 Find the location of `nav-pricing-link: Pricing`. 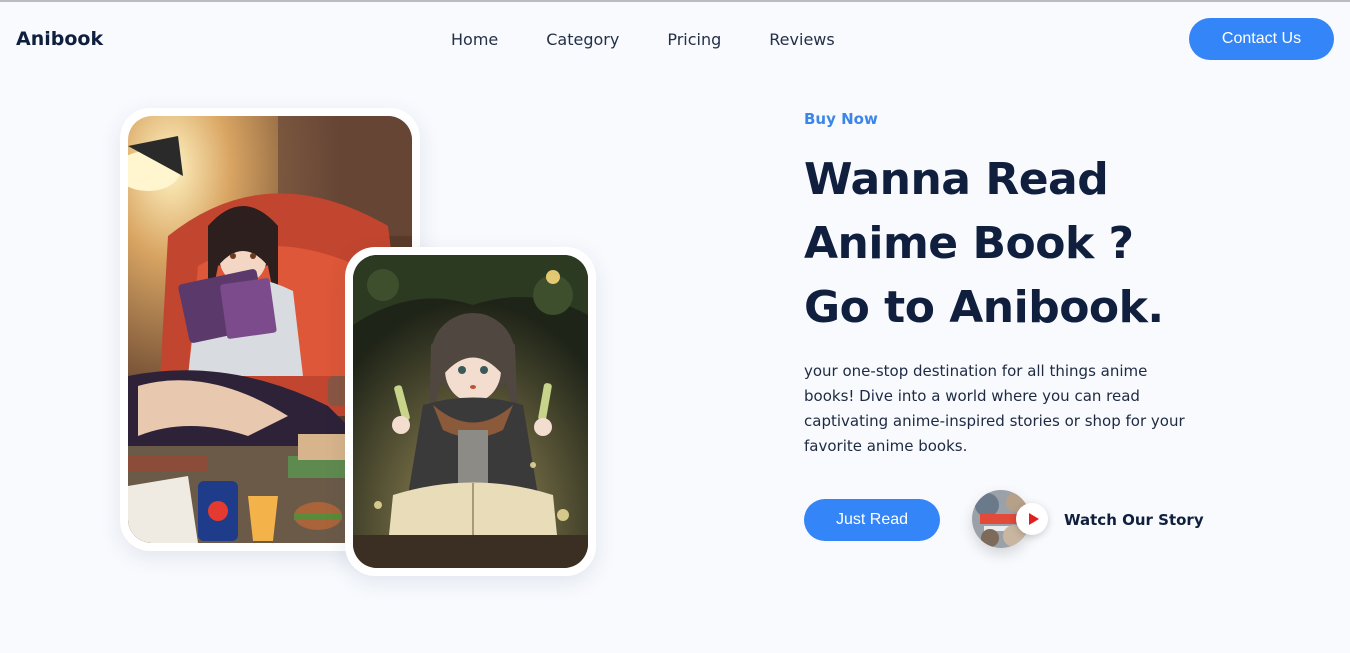

nav-pricing-link: Pricing is located at coordinates (694, 39).